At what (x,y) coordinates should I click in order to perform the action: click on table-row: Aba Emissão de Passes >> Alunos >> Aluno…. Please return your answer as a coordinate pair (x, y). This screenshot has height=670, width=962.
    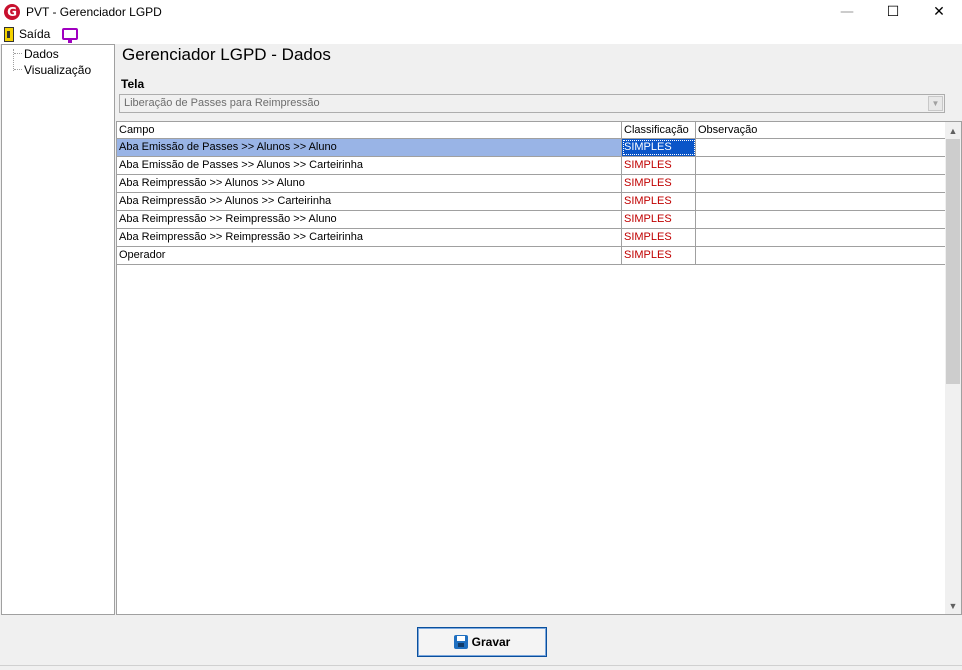
    Looking at the image, I should click on (531, 148).